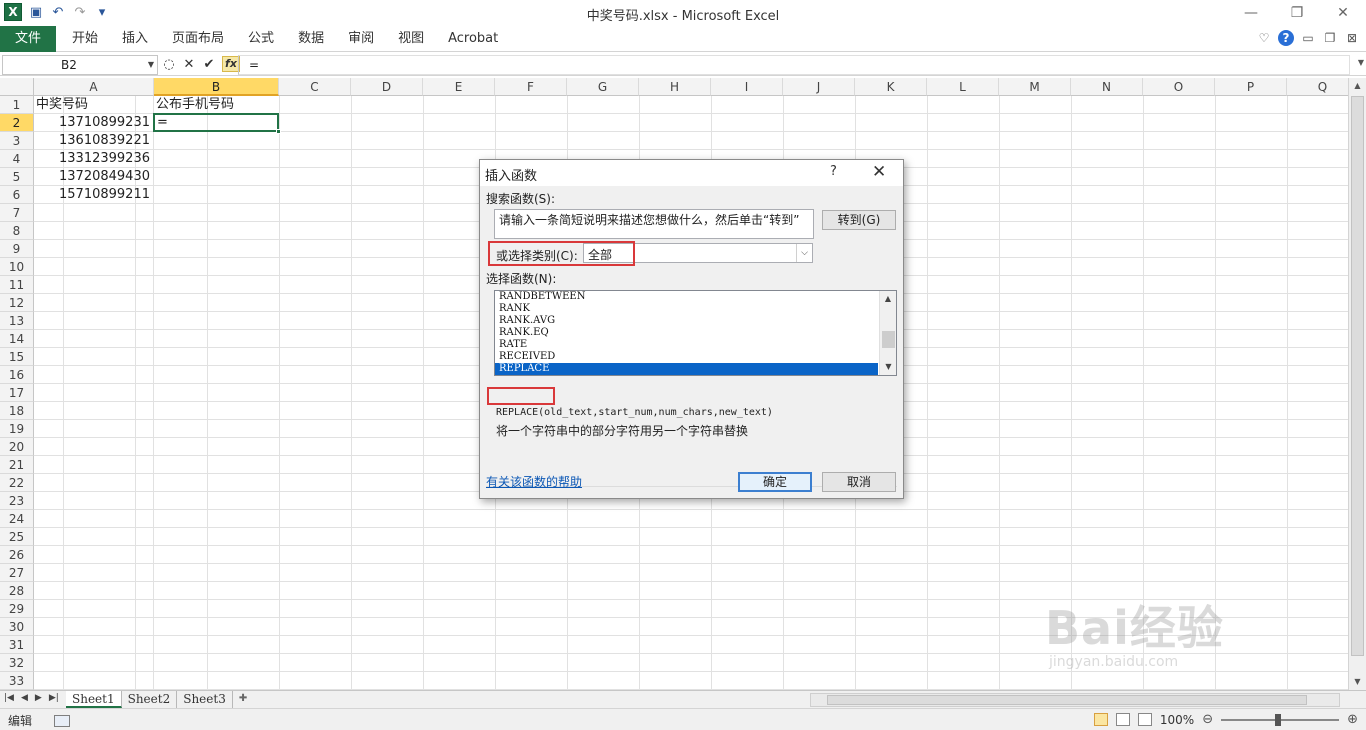  Describe the element at coordinates (1286, 38) in the screenshot. I see `help-icon: ?` at that location.